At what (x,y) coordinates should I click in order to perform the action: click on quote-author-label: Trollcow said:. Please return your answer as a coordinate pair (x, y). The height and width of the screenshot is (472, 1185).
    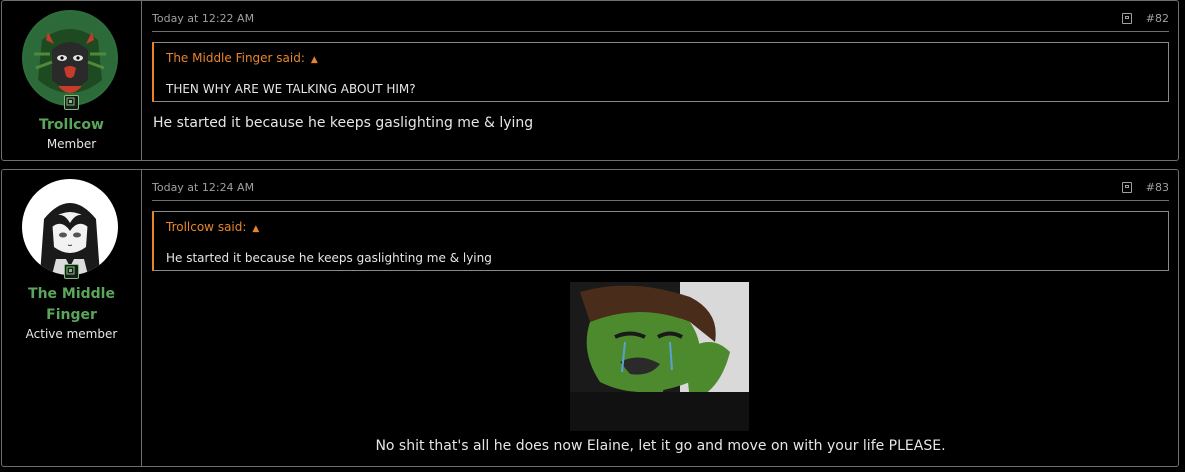
    Looking at the image, I should click on (206, 227).